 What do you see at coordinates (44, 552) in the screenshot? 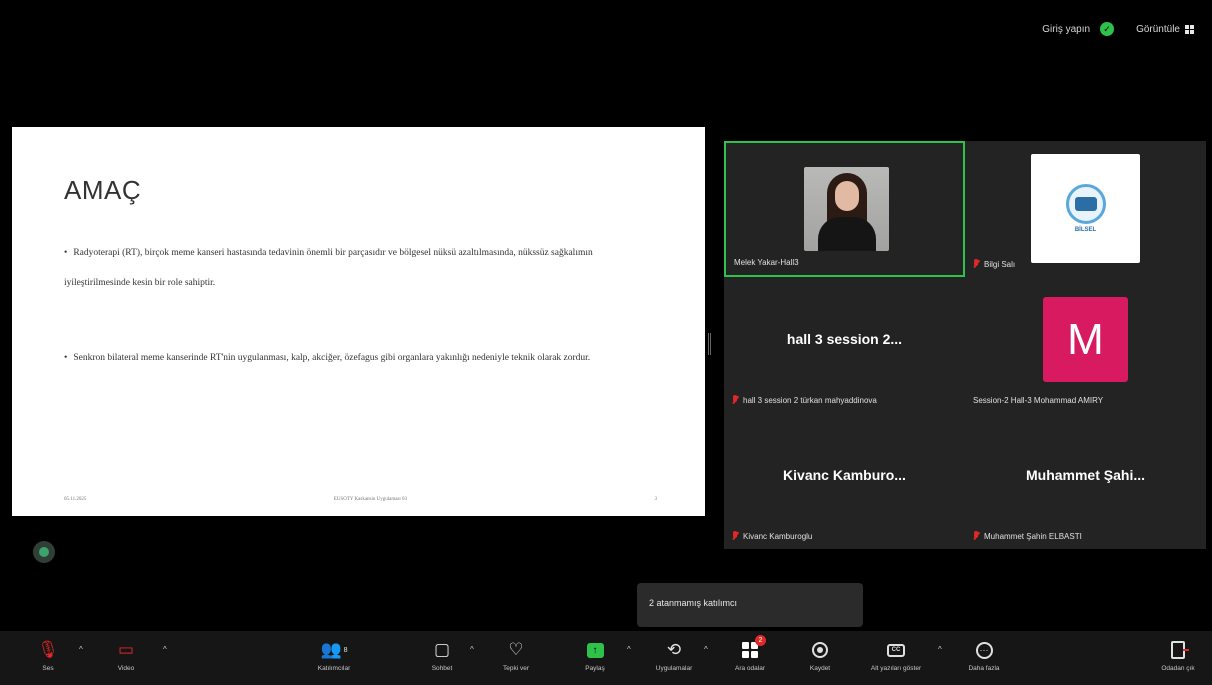
I see `self-view-icon` at bounding box center [44, 552].